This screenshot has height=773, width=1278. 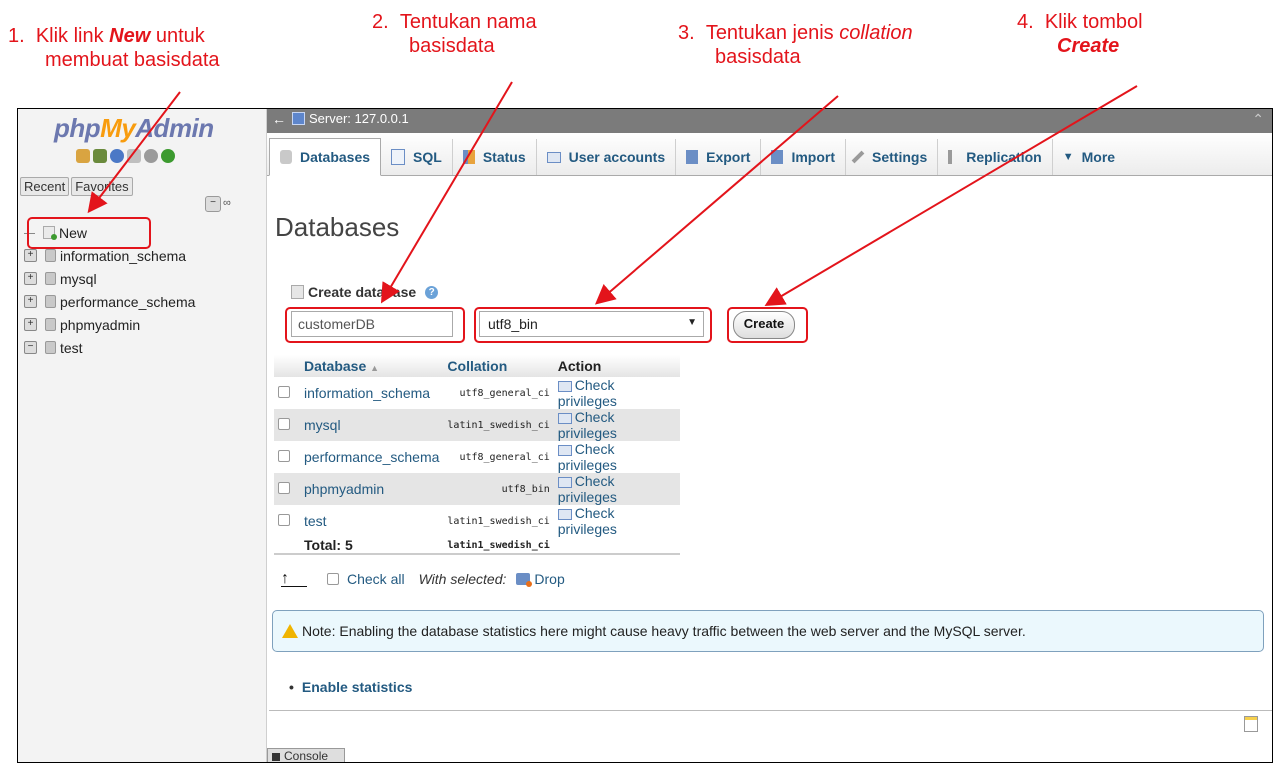 What do you see at coordinates (376, 579) in the screenshot?
I see `check-all-label: Check all` at bounding box center [376, 579].